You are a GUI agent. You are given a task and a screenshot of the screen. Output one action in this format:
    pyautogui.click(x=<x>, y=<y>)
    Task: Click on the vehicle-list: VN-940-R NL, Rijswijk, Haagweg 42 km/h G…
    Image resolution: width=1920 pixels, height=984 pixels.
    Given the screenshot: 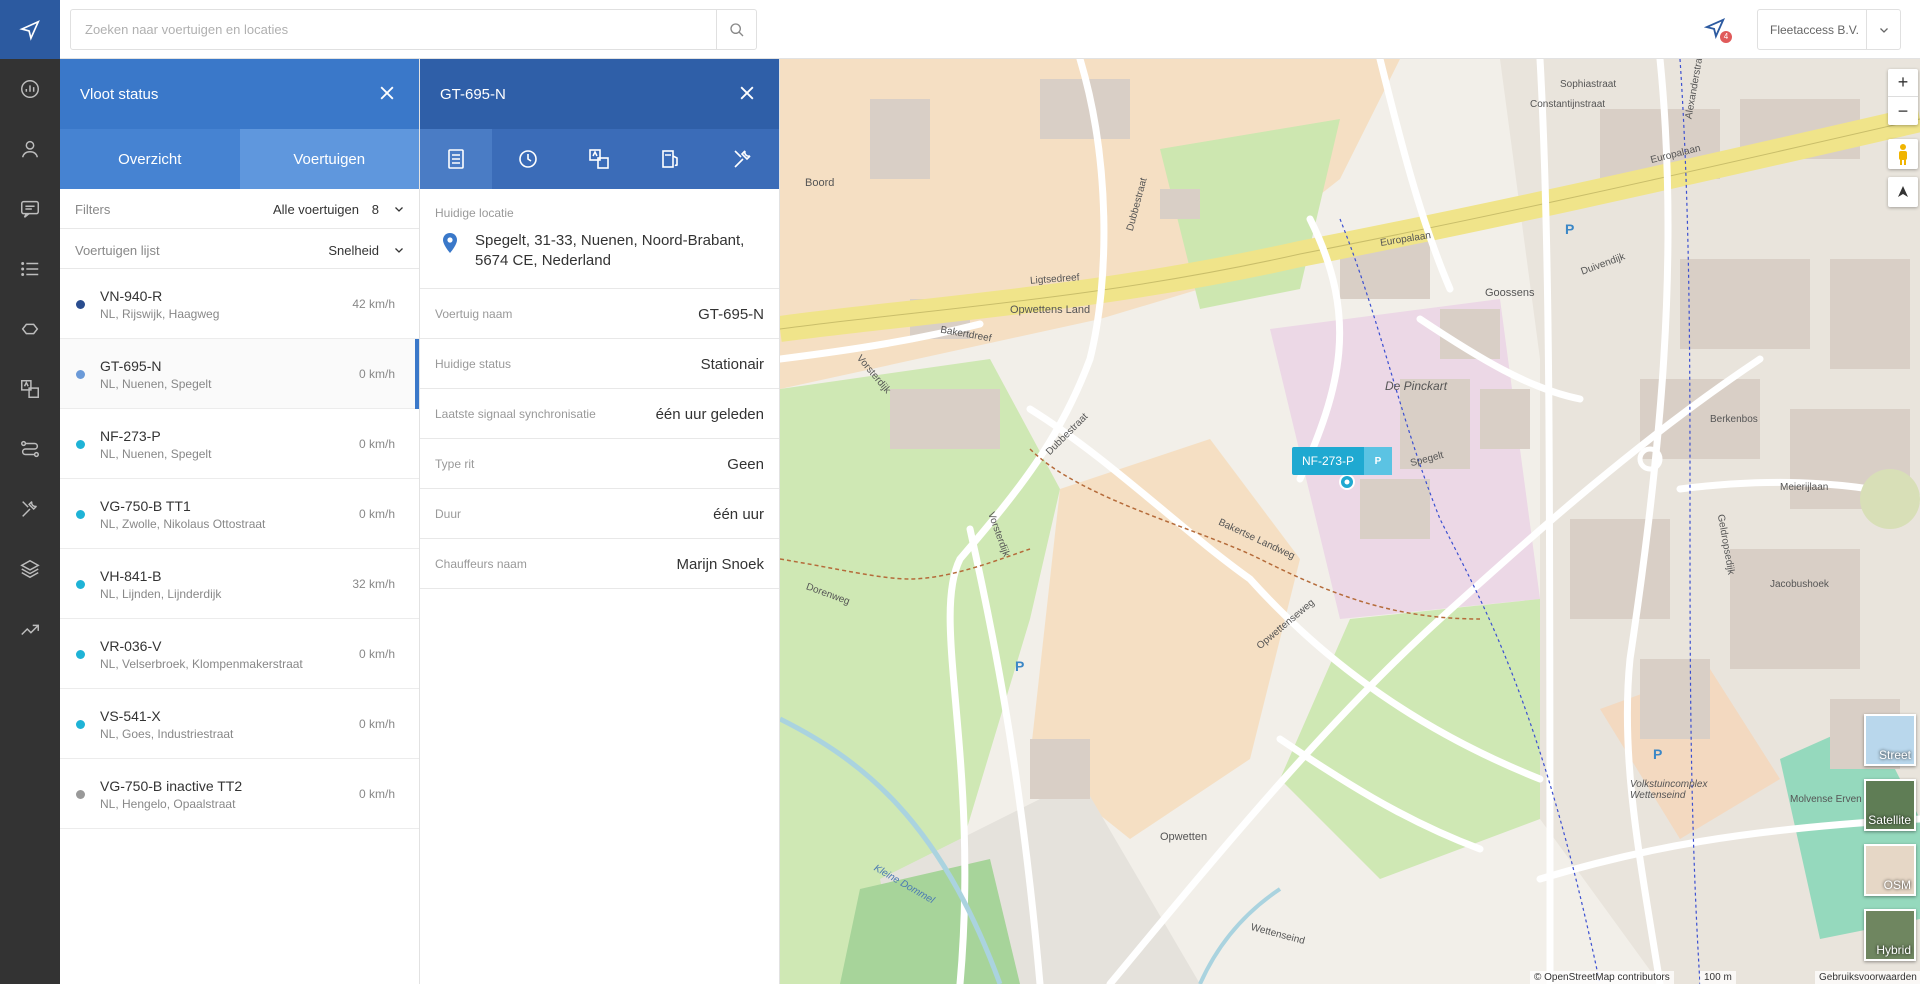 What is the action you would take?
    pyautogui.click(x=239, y=549)
    